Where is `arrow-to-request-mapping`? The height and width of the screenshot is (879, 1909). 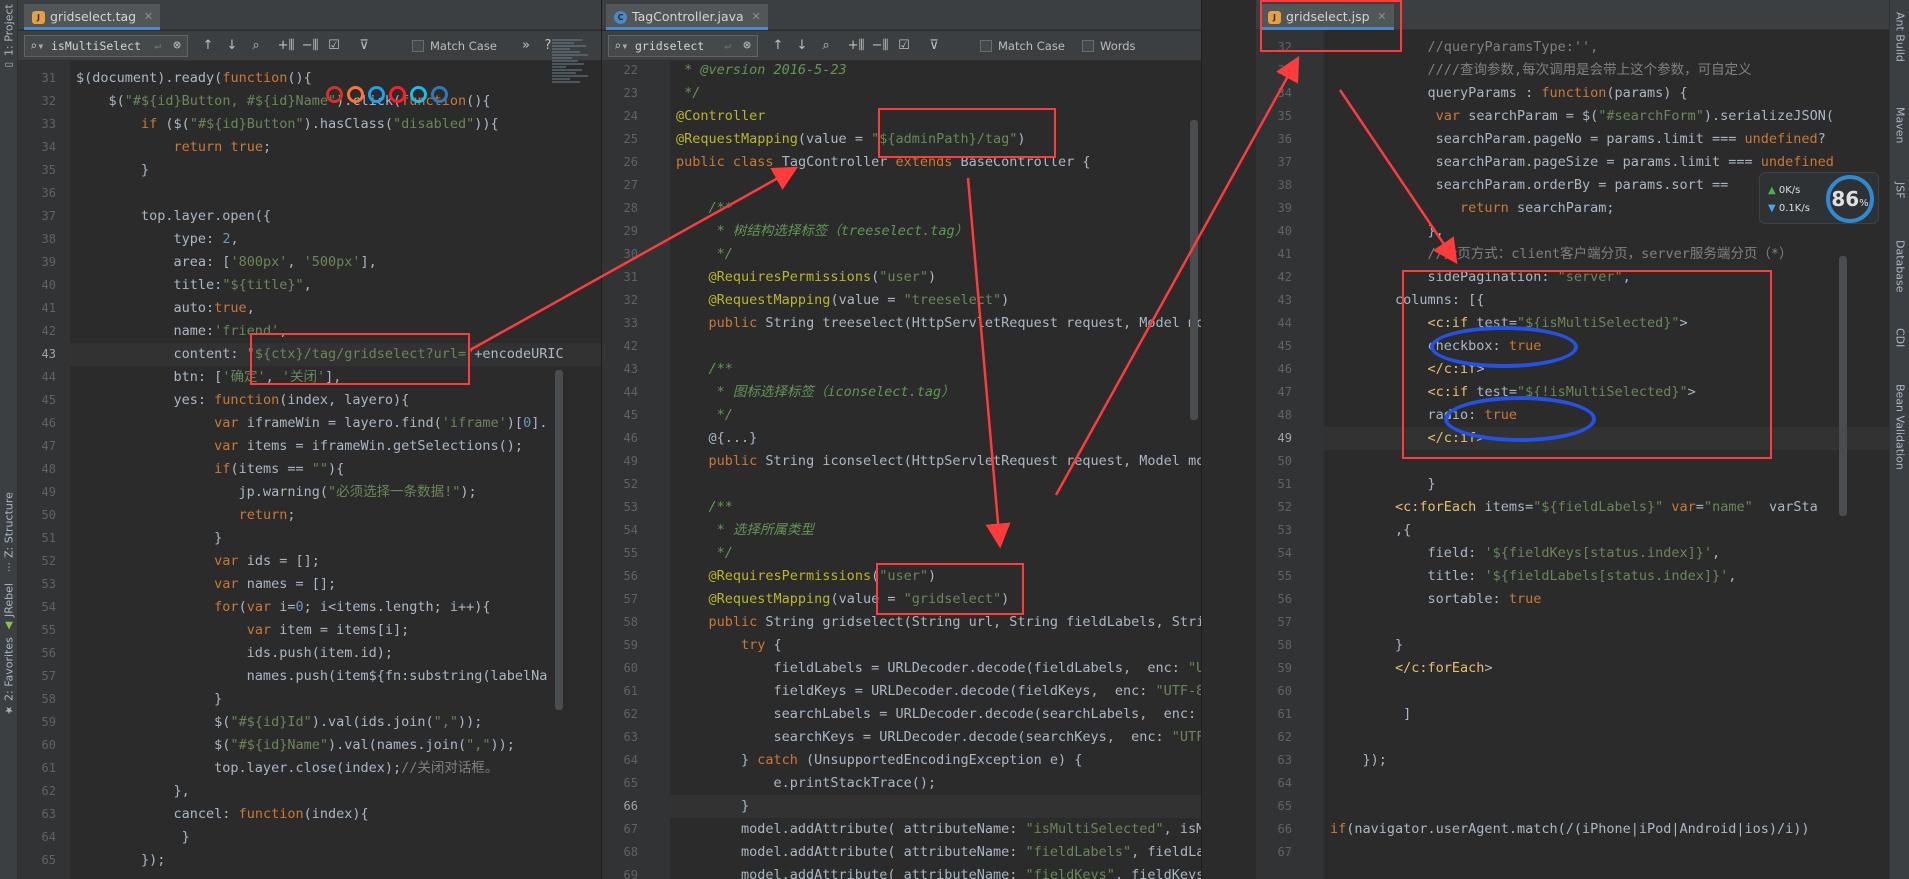
arrow-to-request-mapping is located at coordinates (634, 259).